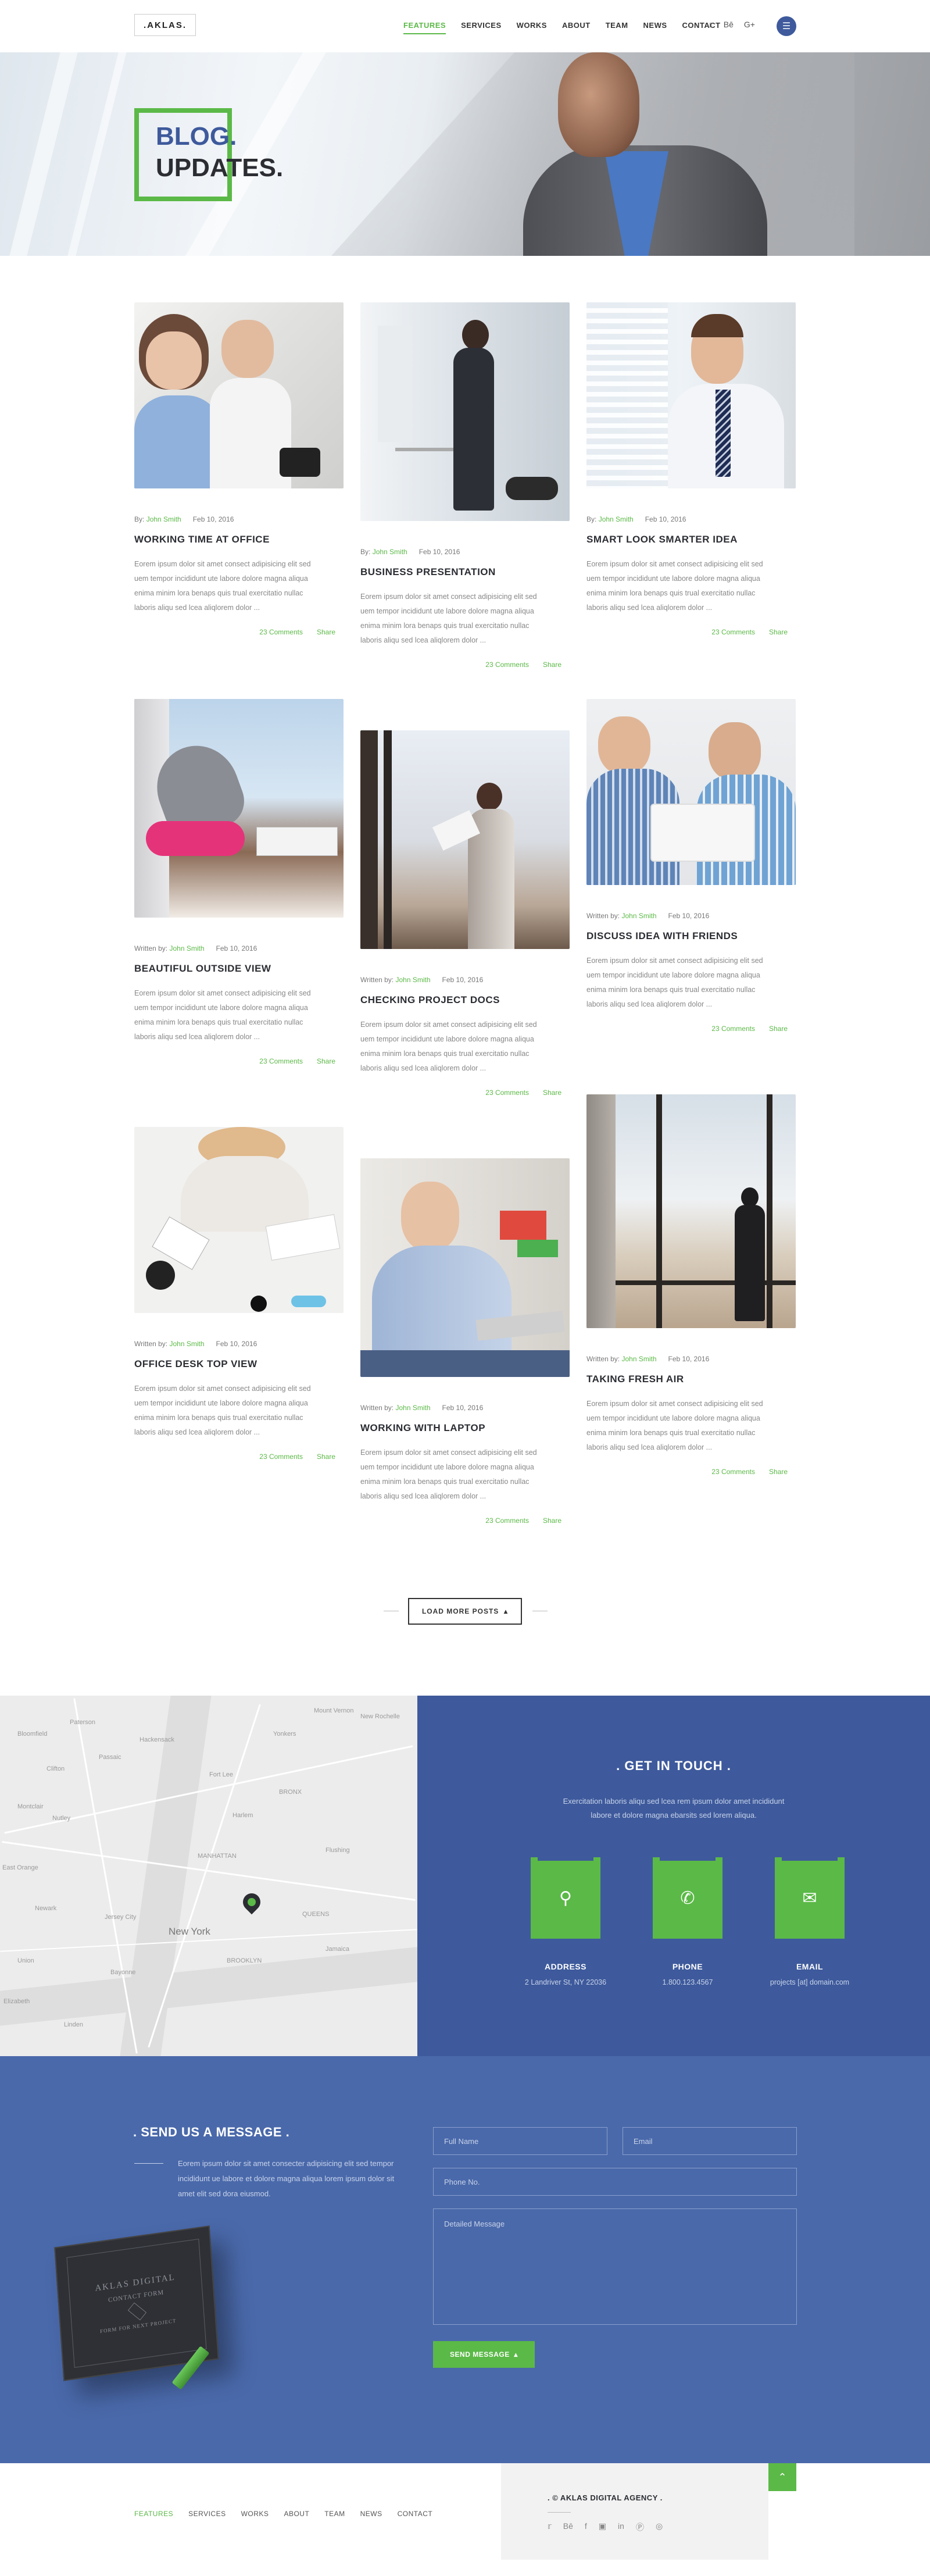 The width and height of the screenshot is (930, 2576). I want to click on contact-value: projects [at] domain.com, so click(810, 1982).